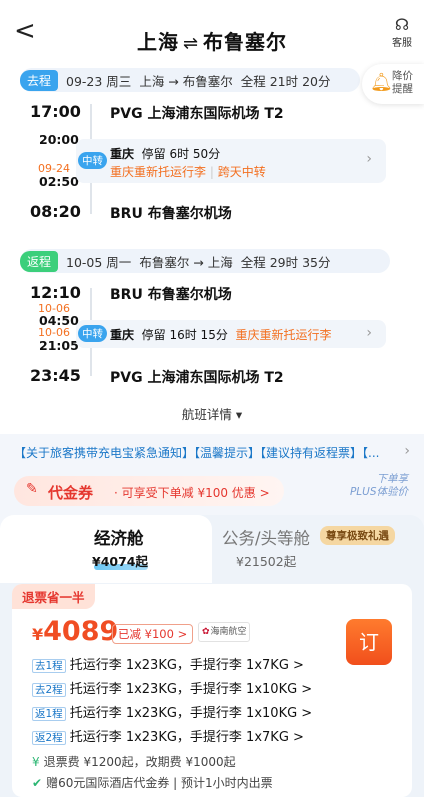 The image size is (424, 797). I want to click on route-title: 上海 ⇌ 布鲁塞尔, so click(212, 40).